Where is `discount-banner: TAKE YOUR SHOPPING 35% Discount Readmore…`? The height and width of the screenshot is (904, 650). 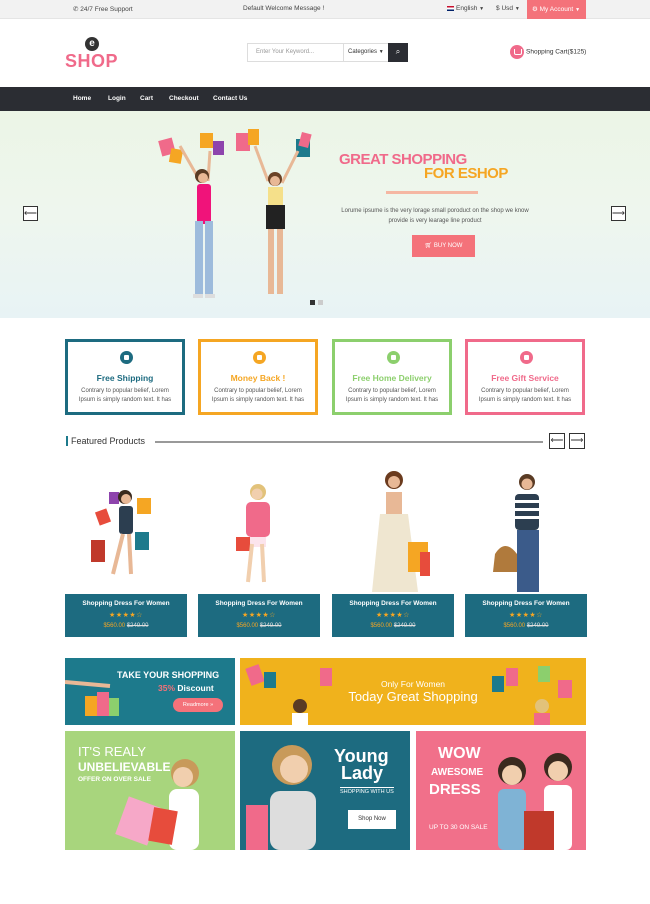 discount-banner: TAKE YOUR SHOPPING 35% Discount Readmore… is located at coordinates (150, 691).